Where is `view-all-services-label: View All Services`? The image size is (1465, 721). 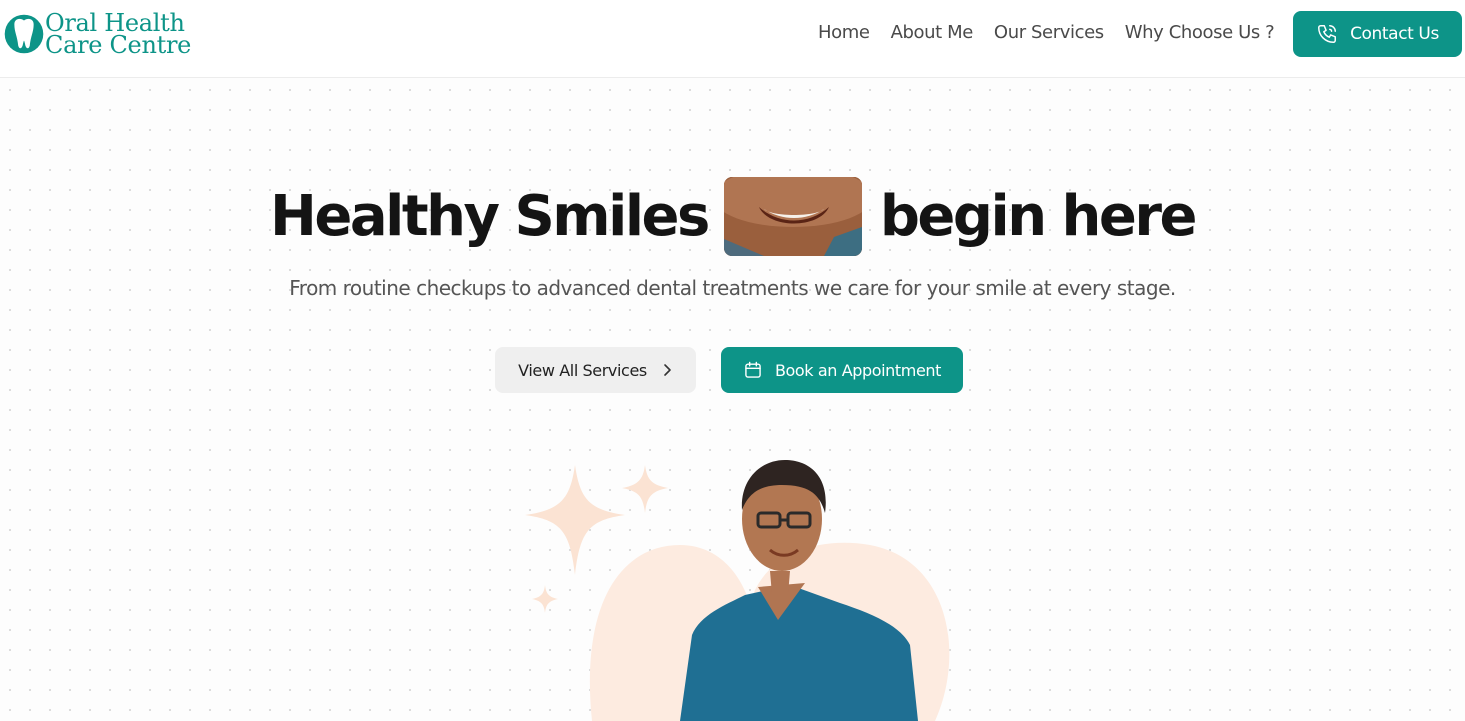 view-all-services-label: View All Services is located at coordinates (582, 370).